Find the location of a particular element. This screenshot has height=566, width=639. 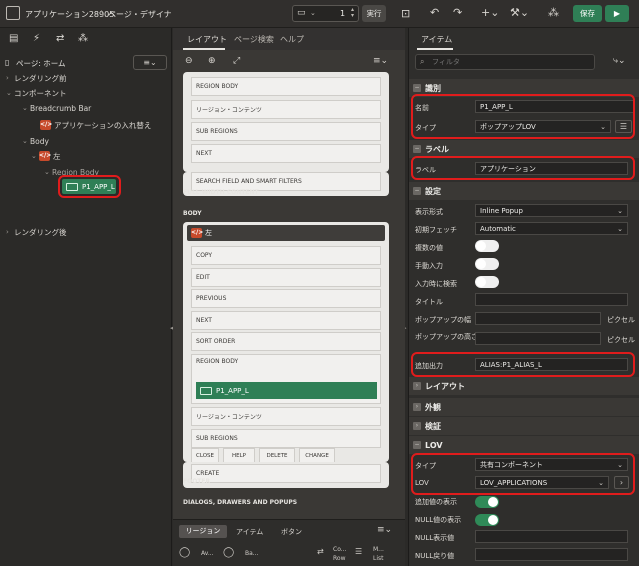

tree-body: ⌄ Body is located at coordinates (35, 141).